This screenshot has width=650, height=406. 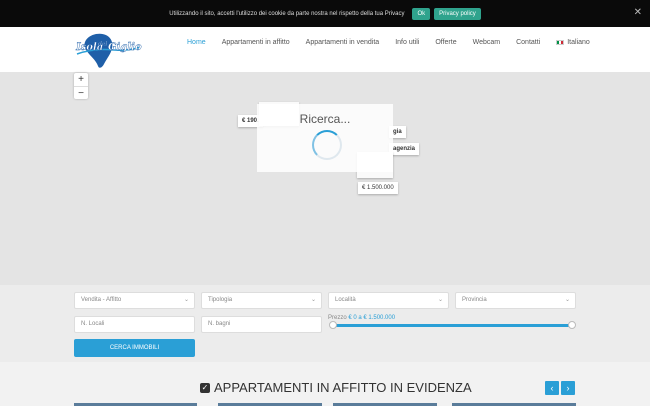 What do you see at coordinates (345, 300) in the screenshot?
I see `select-label: Località` at bounding box center [345, 300].